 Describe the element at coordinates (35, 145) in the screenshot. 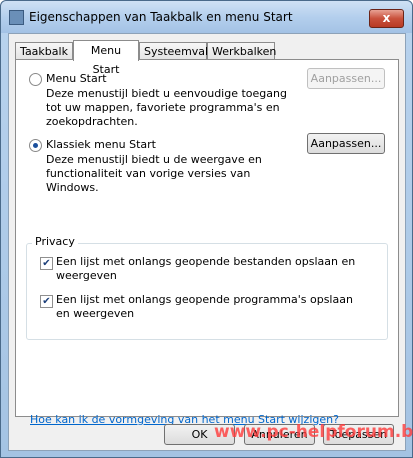

I see `classic-menu-radio` at that location.